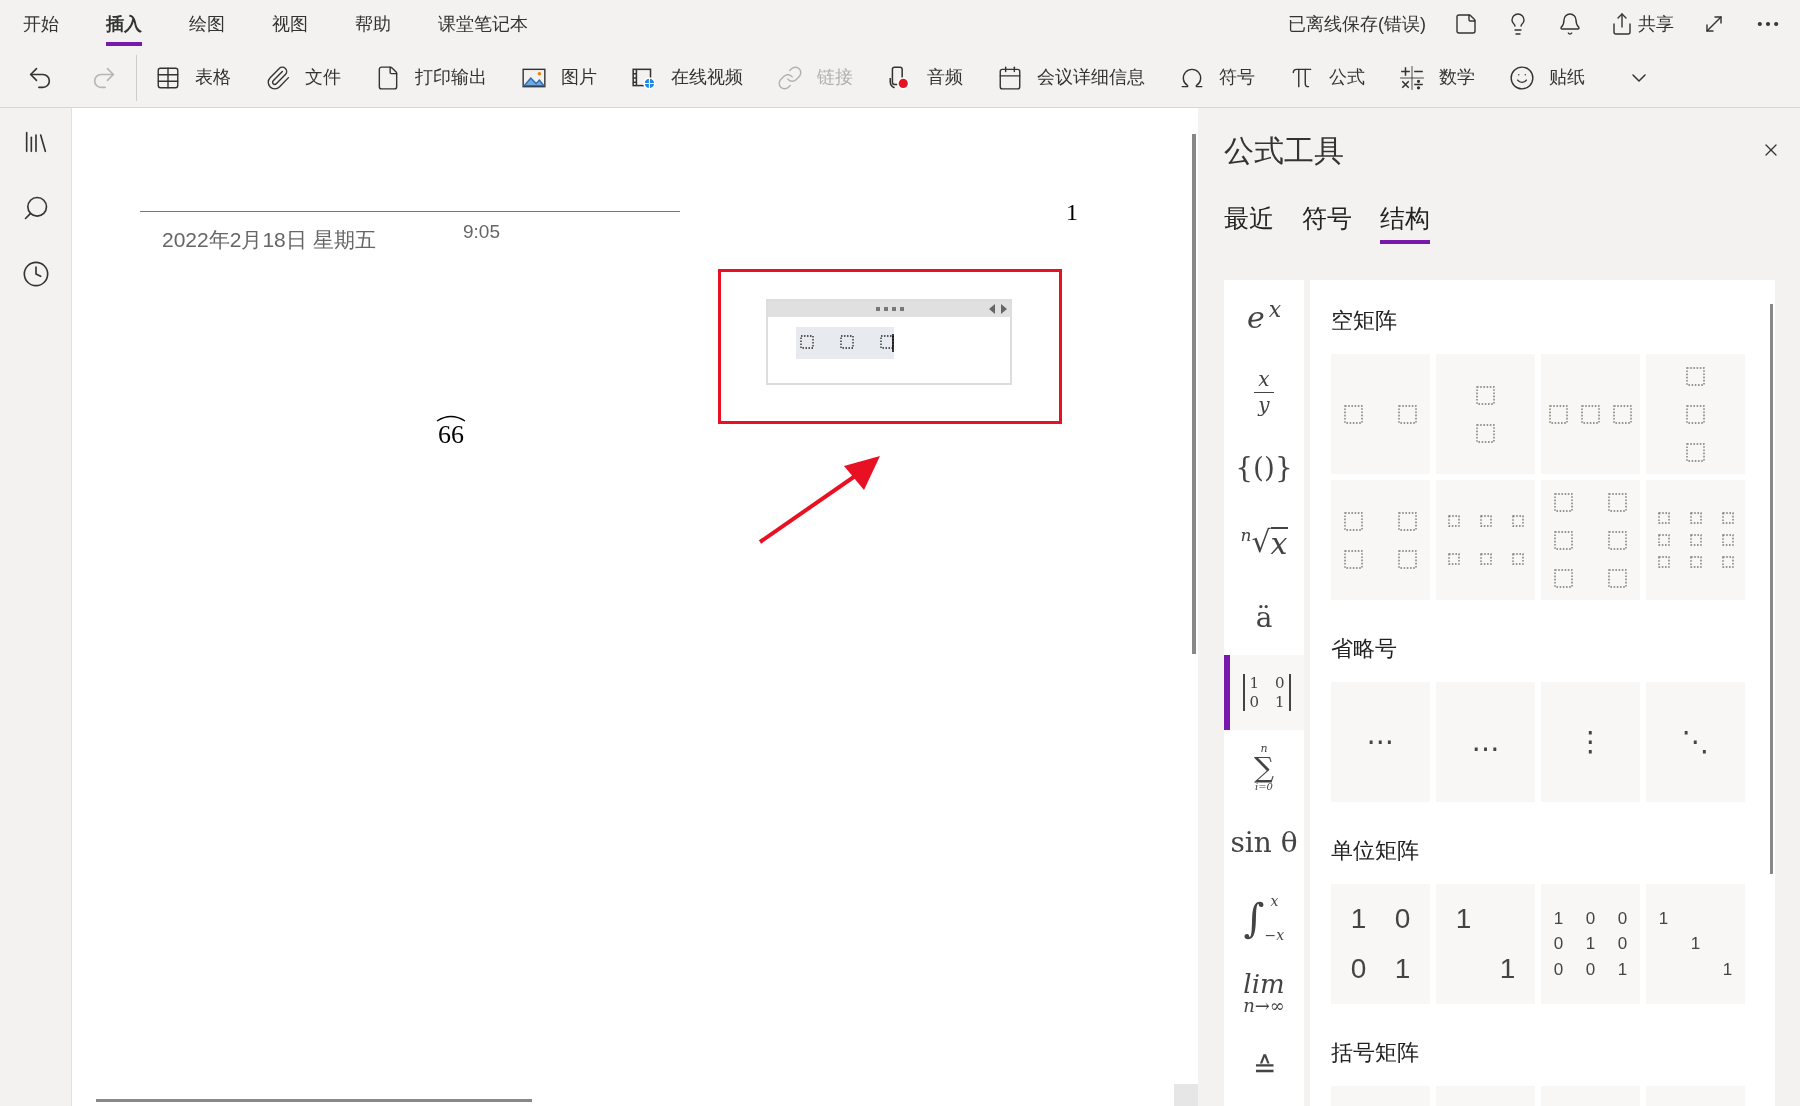  Describe the element at coordinates (1364, 649) in the screenshot. I see `section-title: 省略号` at that location.